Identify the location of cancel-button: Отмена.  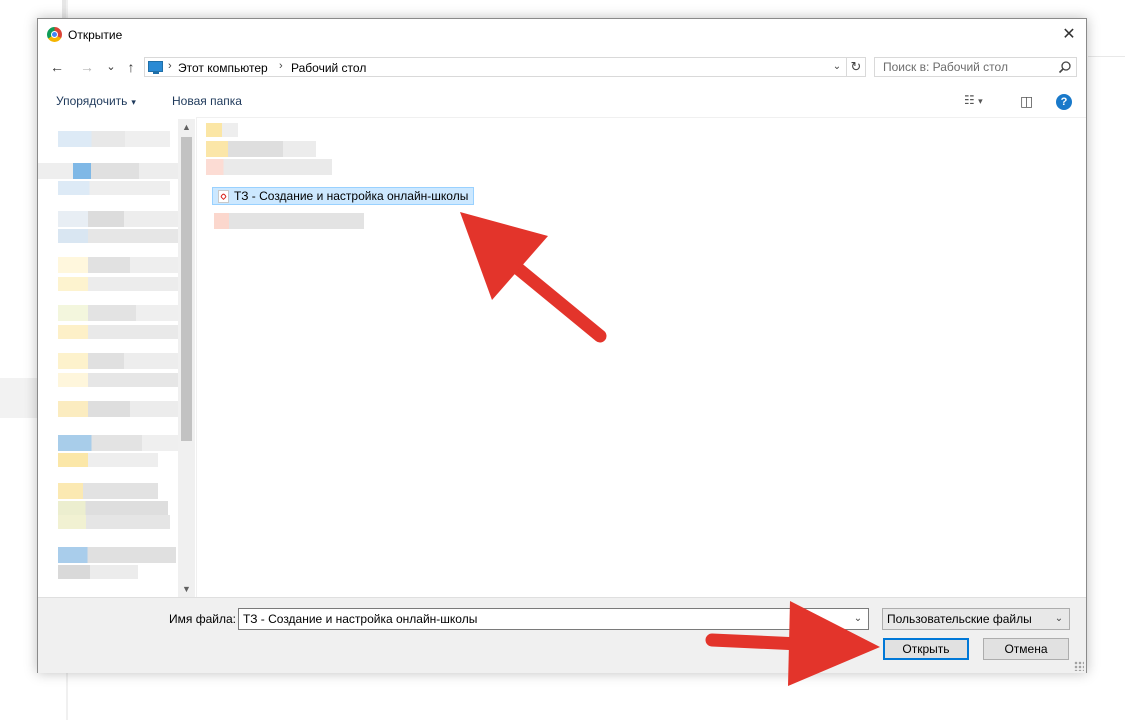
(1026, 649).